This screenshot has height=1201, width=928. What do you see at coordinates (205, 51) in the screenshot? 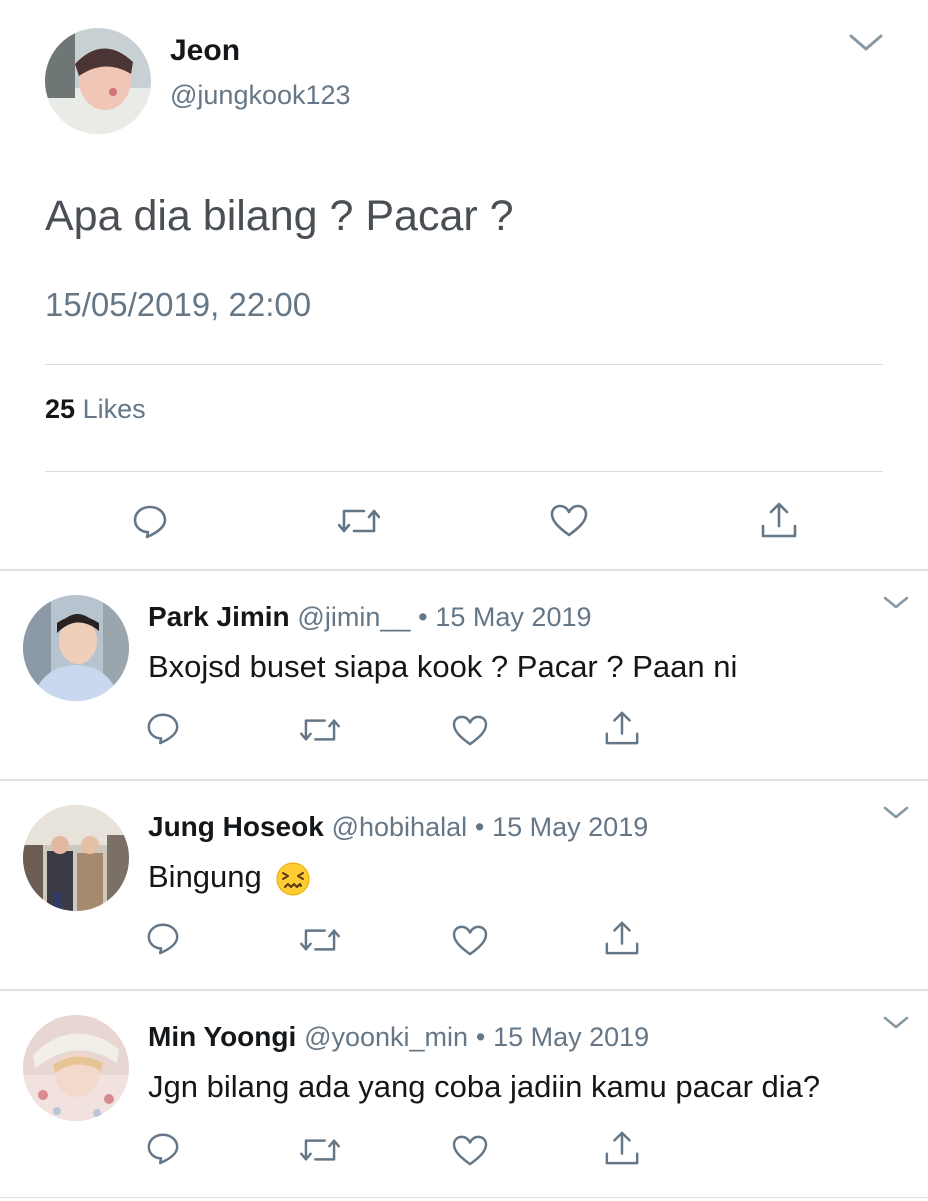
I see `author-display-name: Jeon` at bounding box center [205, 51].